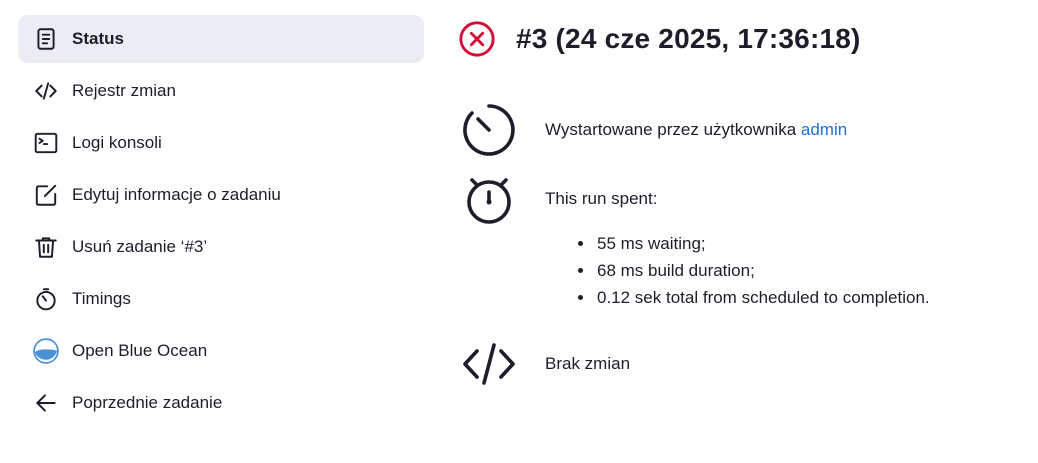 The image size is (1038, 463). I want to click on page-title: #3 (24 cze 2025, 17:36:18), so click(688, 38).